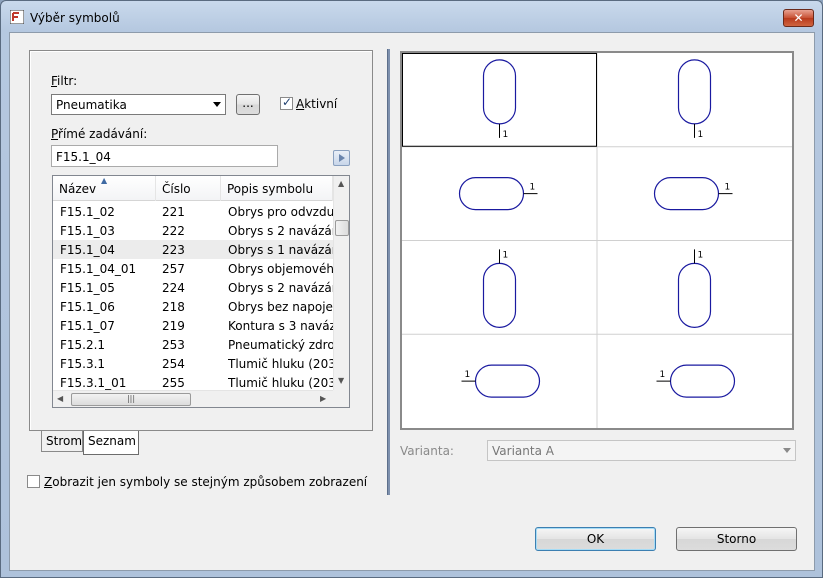 The image size is (823, 578). What do you see at coordinates (173, 231) in the screenshot?
I see `cell-number: 222` at bounding box center [173, 231].